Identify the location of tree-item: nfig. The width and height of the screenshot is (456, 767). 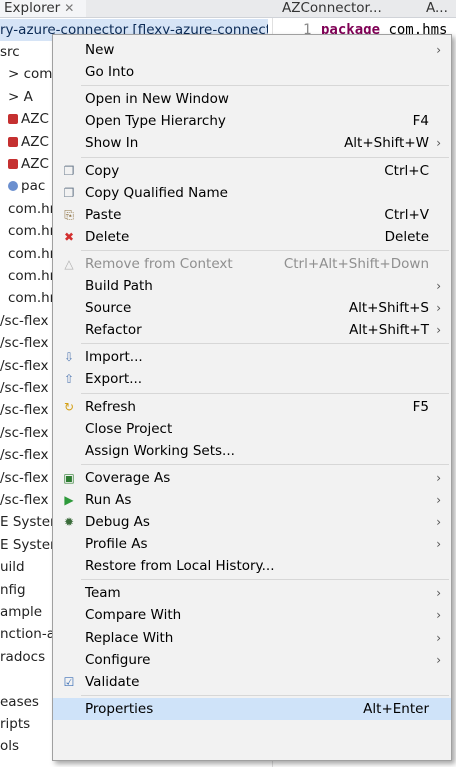
(28, 590).